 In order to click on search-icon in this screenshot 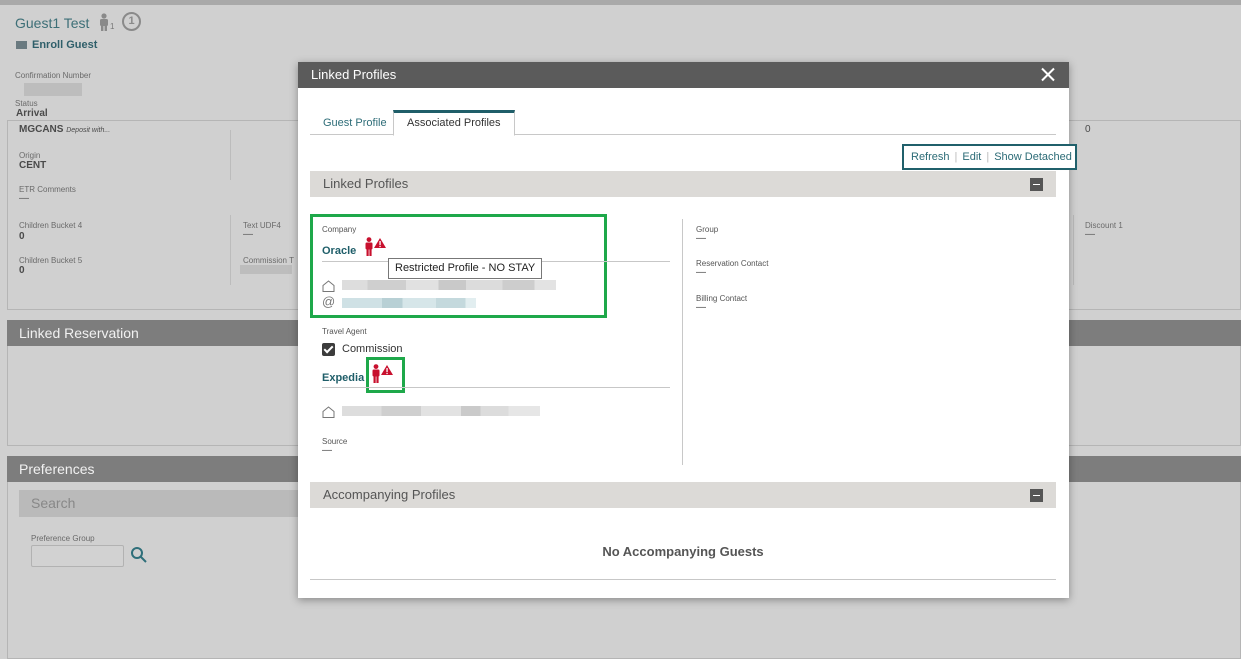, I will do `click(139, 555)`.